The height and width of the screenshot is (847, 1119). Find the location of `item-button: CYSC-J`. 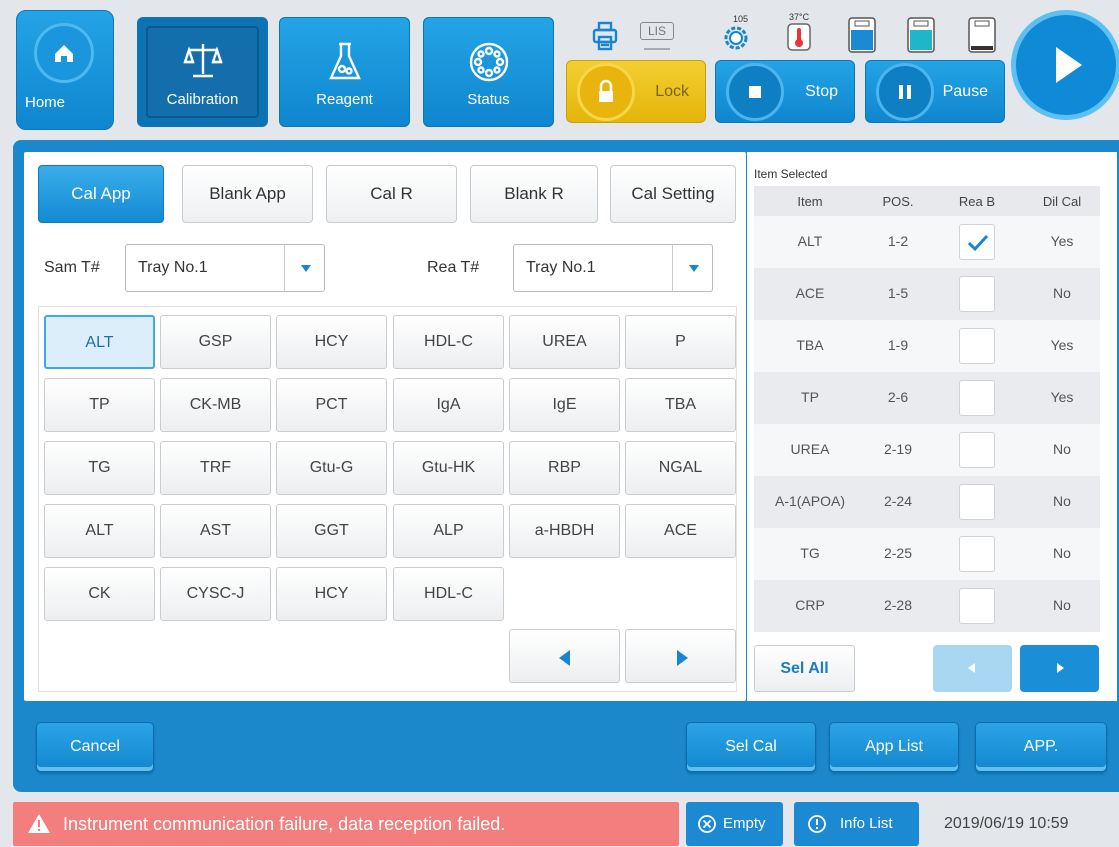

item-button: CYSC-J is located at coordinates (215, 594).